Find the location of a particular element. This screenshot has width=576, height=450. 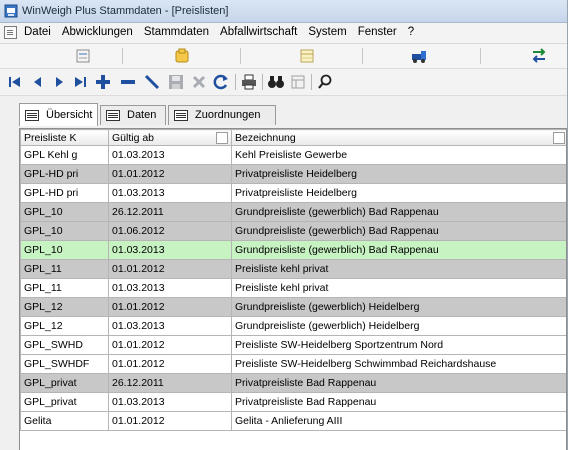

table-cell: Grundpreisliste (gewerblich) Heidelberg is located at coordinates (398, 326).